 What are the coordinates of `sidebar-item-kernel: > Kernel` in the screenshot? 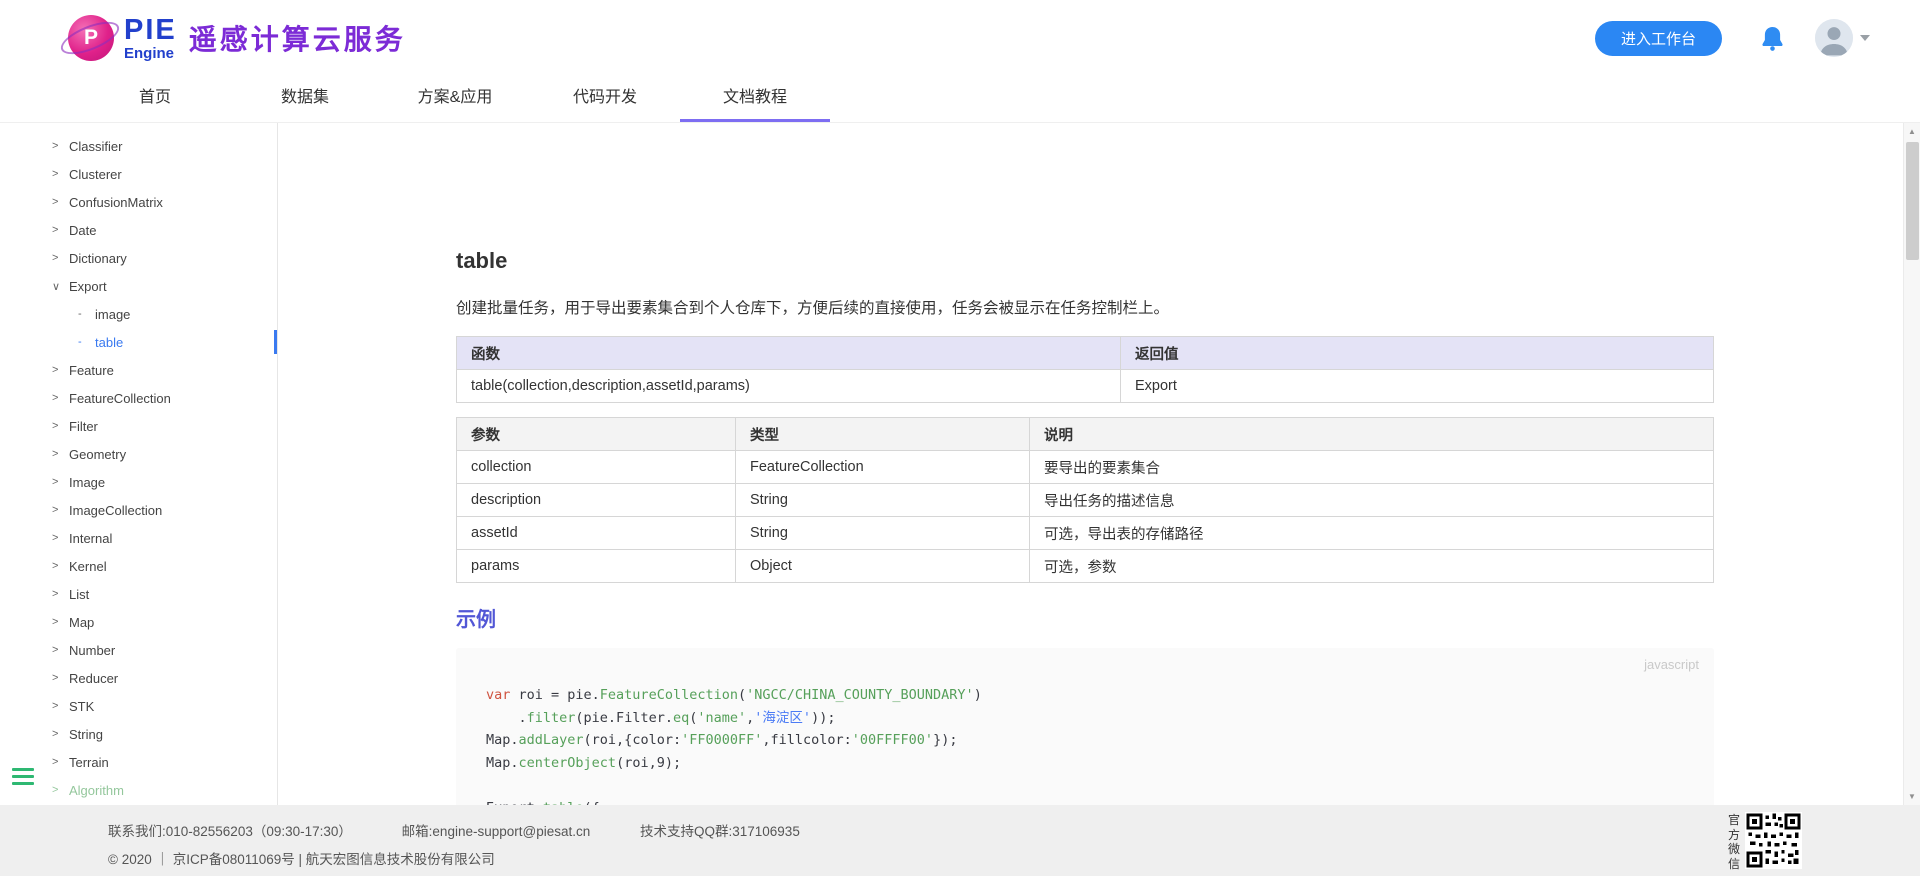 It's located at (138, 566).